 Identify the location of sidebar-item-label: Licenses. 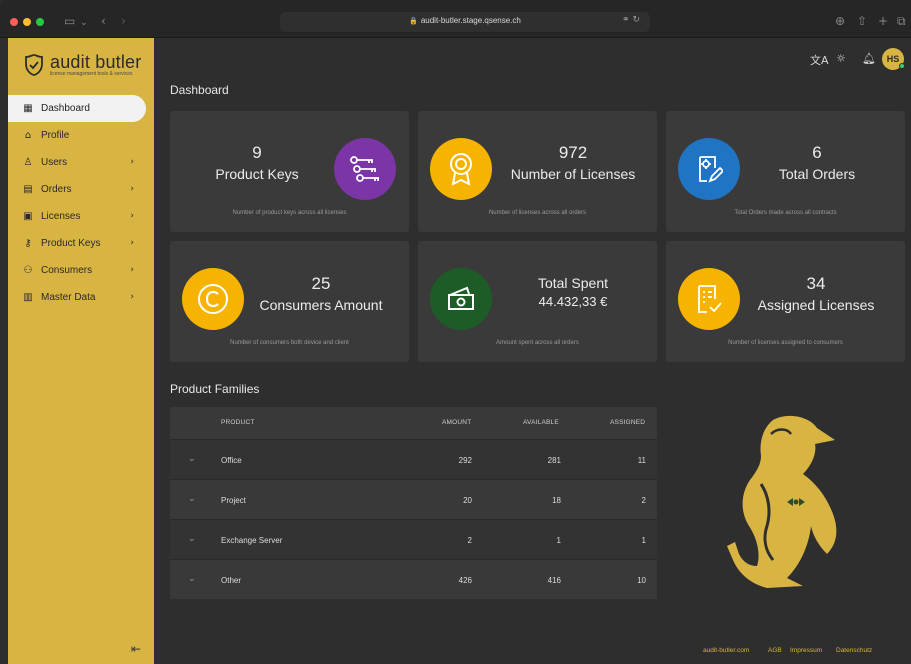
(61, 216).